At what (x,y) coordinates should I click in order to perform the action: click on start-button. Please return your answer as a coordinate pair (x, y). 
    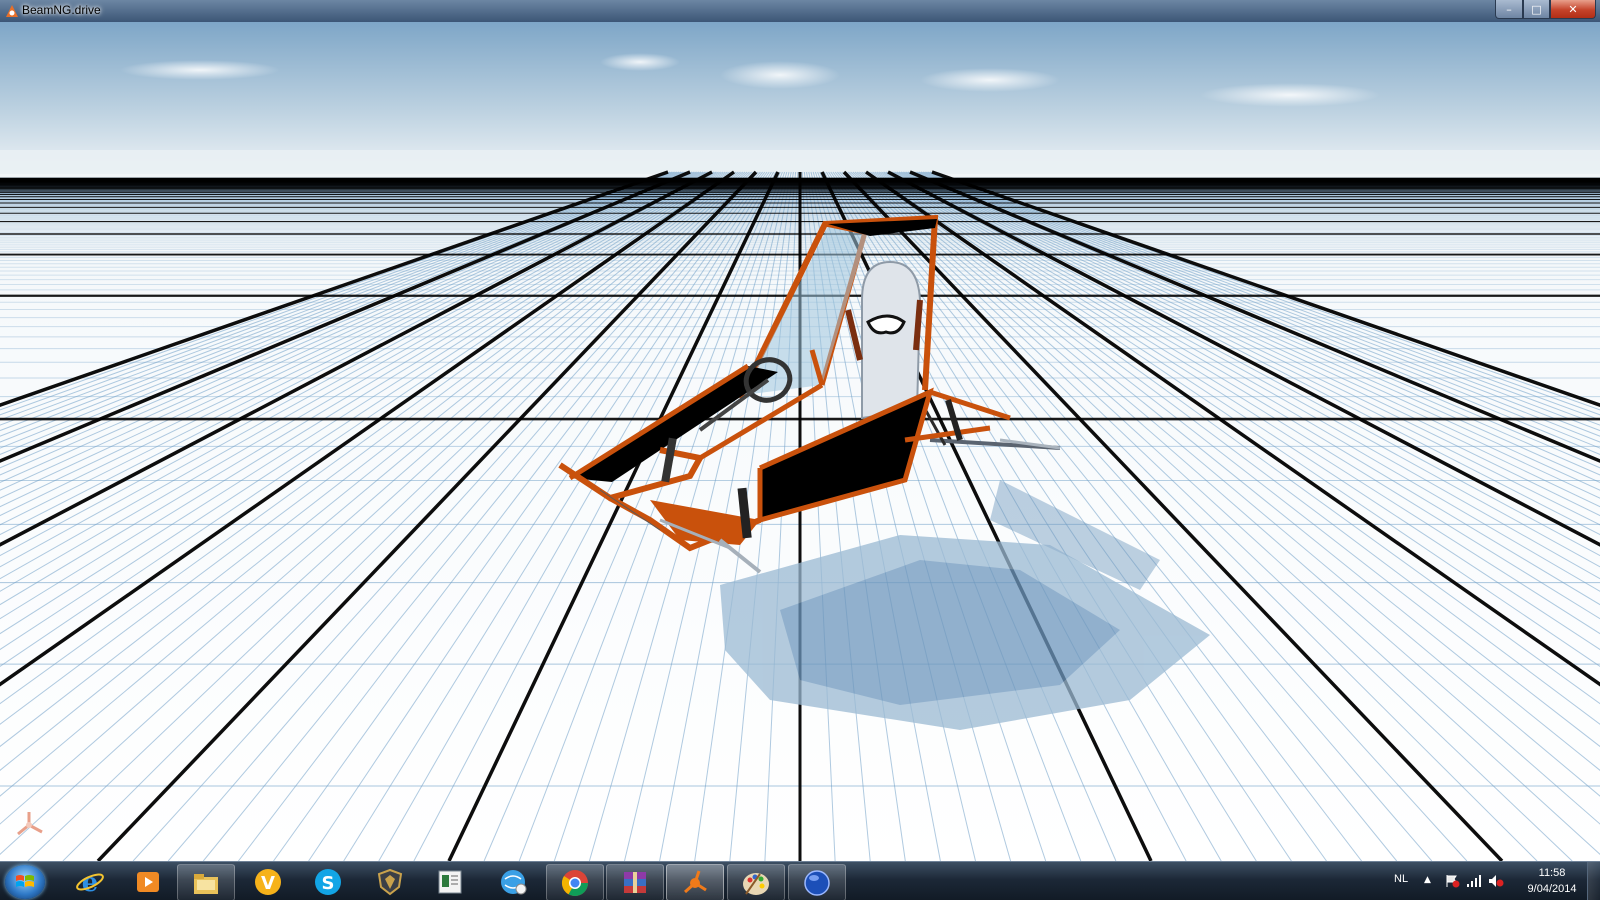
    Looking at the image, I should click on (25, 882).